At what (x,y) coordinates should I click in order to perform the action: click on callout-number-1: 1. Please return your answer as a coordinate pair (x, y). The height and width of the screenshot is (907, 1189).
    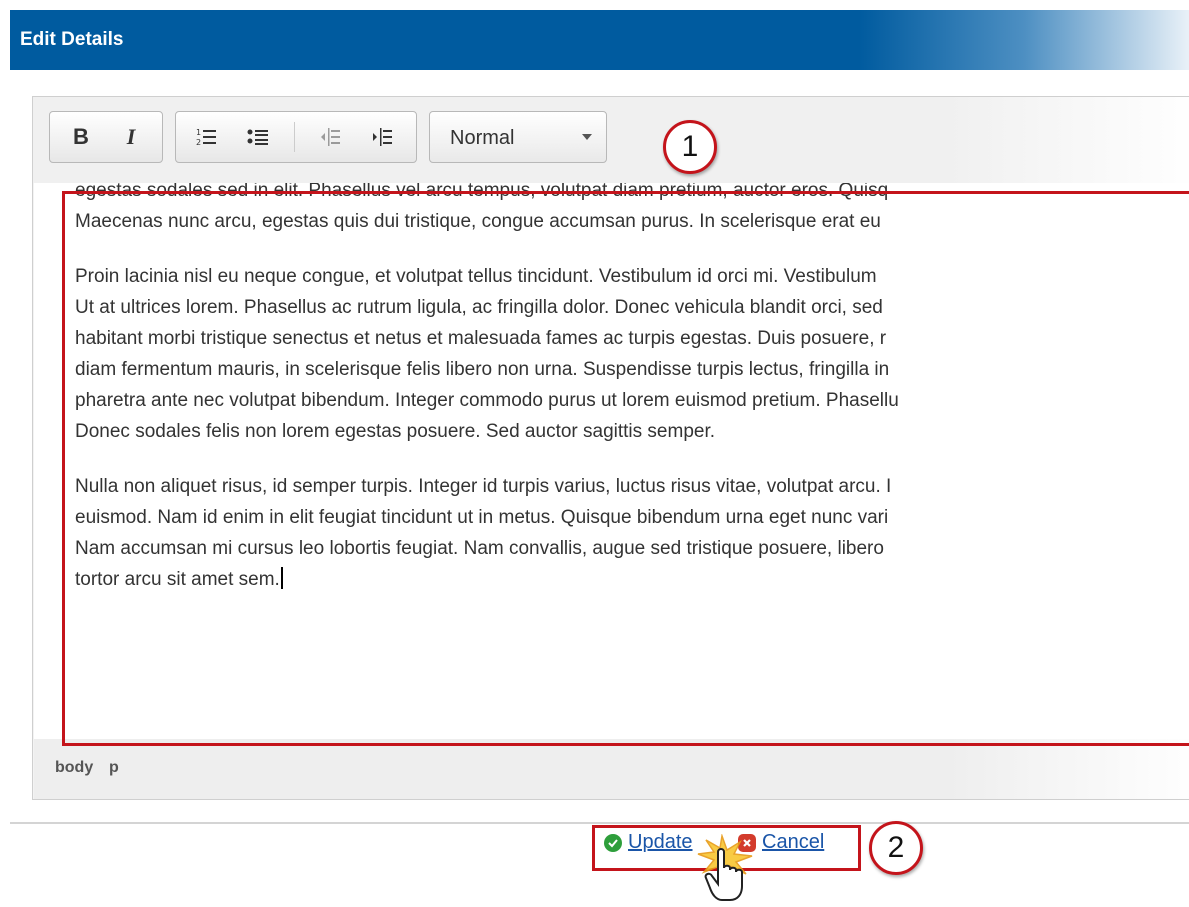
    Looking at the image, I should click on (690, 146).